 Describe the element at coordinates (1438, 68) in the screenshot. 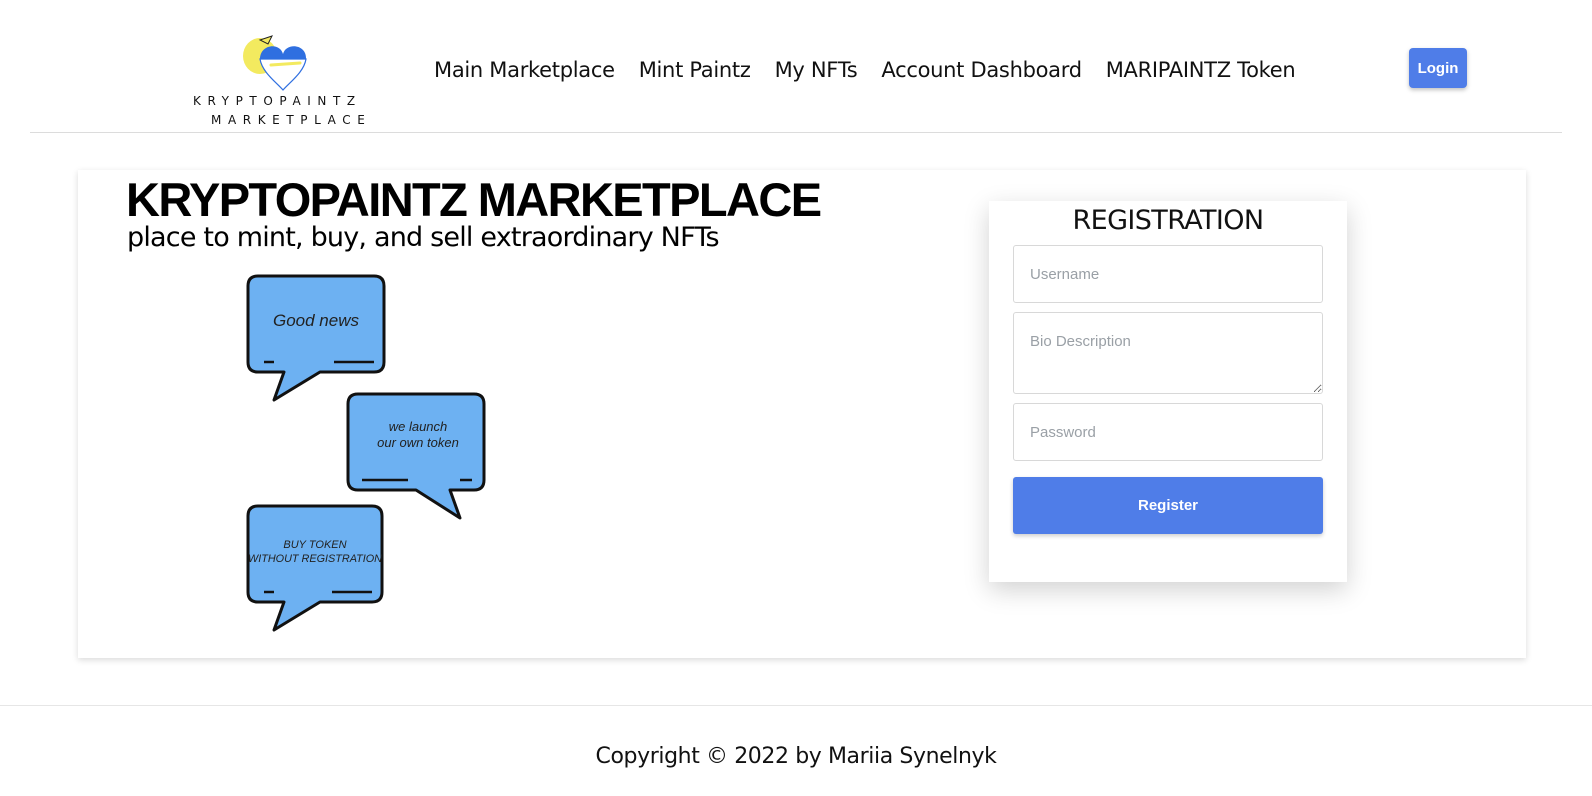

I see `login-button: Login` at that location.